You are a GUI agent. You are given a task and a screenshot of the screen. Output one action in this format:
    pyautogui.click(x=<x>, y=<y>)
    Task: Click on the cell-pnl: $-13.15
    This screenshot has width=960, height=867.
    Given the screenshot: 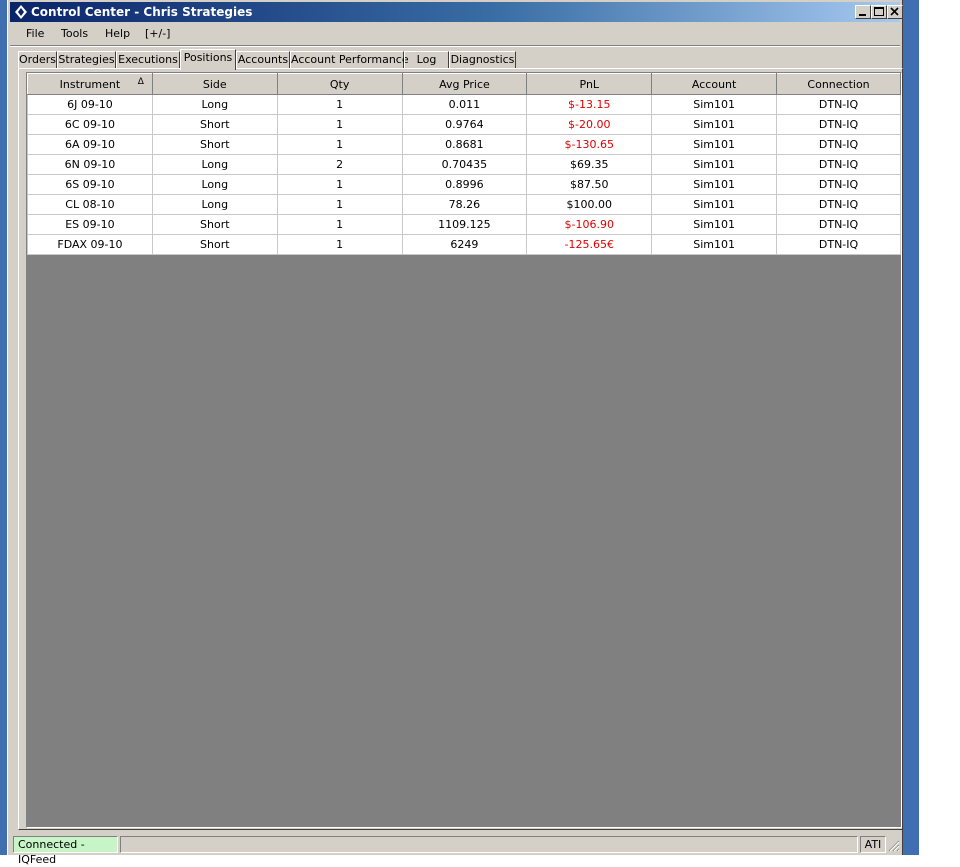 What is the action you would take?
    pyautogui.click(x=589, y=104)
    